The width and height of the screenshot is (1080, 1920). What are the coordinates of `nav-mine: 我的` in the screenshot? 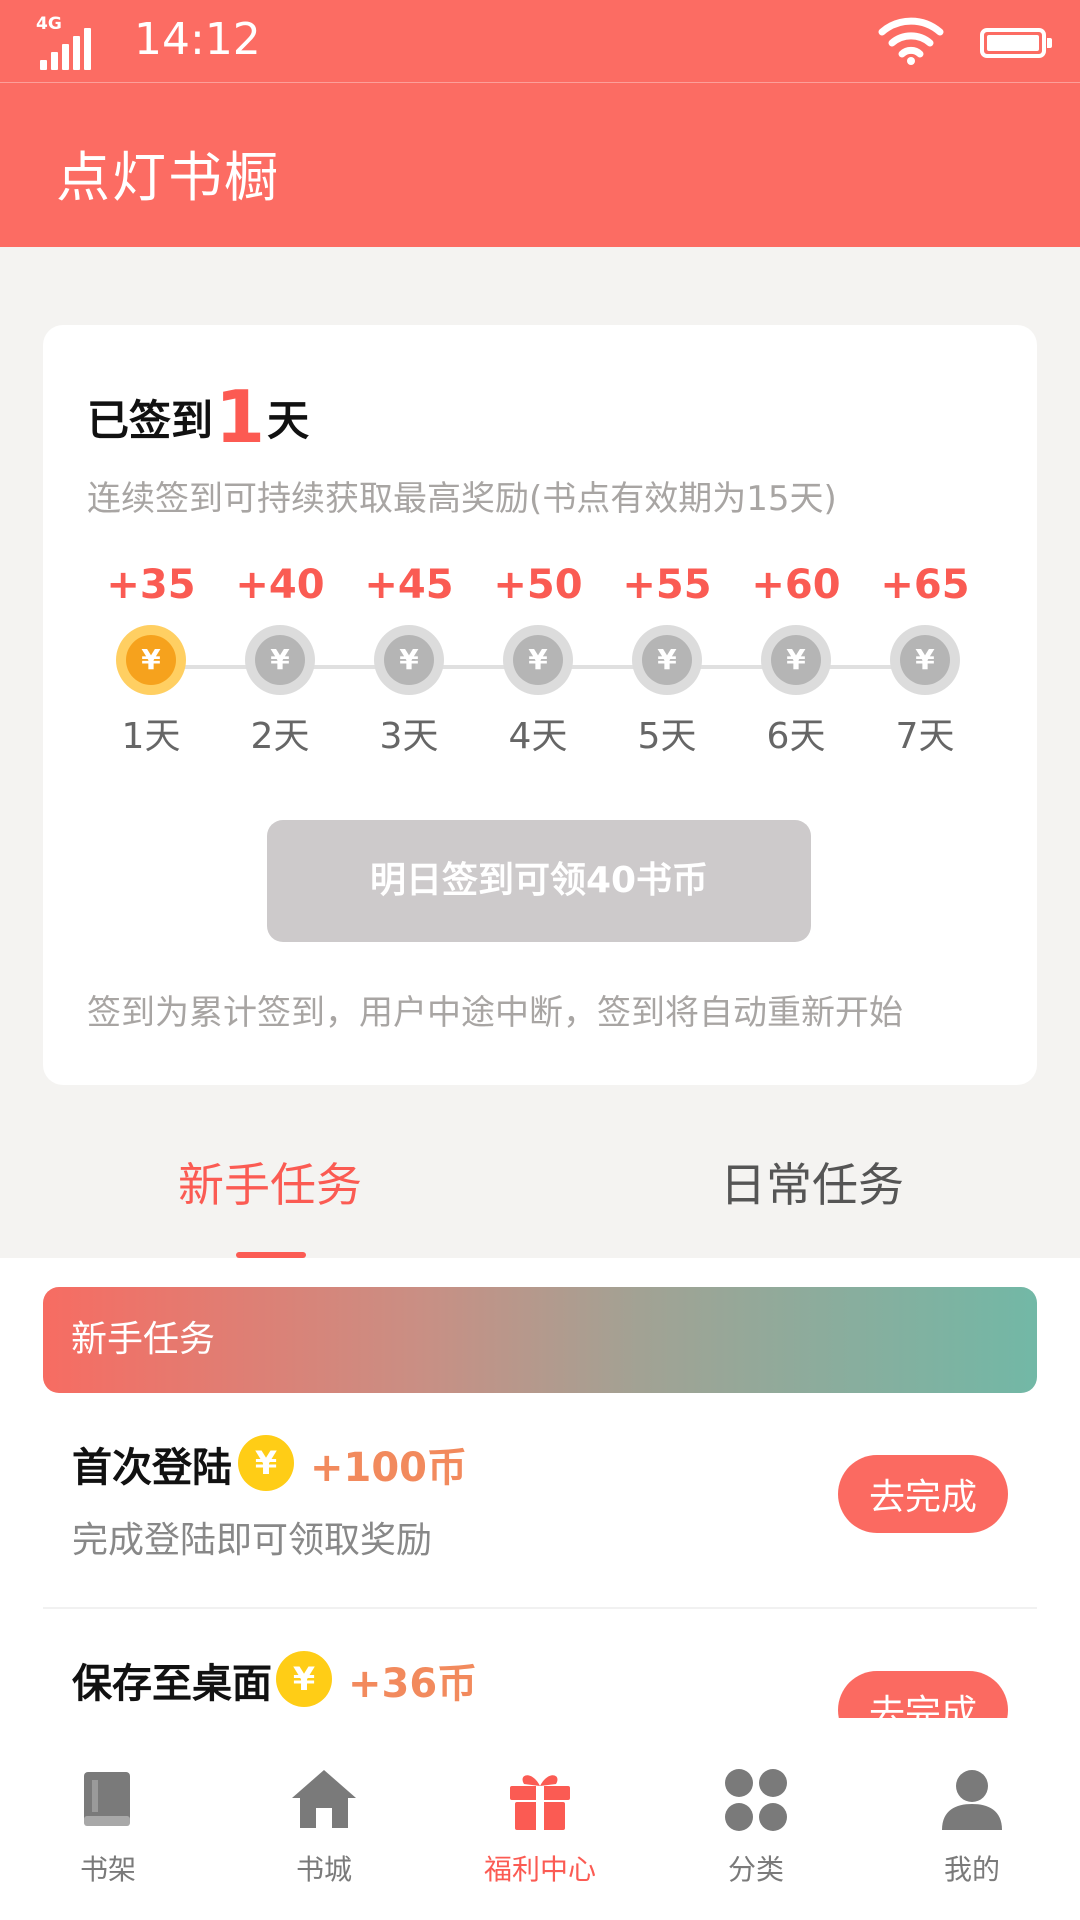 It's located at (972, 1819).